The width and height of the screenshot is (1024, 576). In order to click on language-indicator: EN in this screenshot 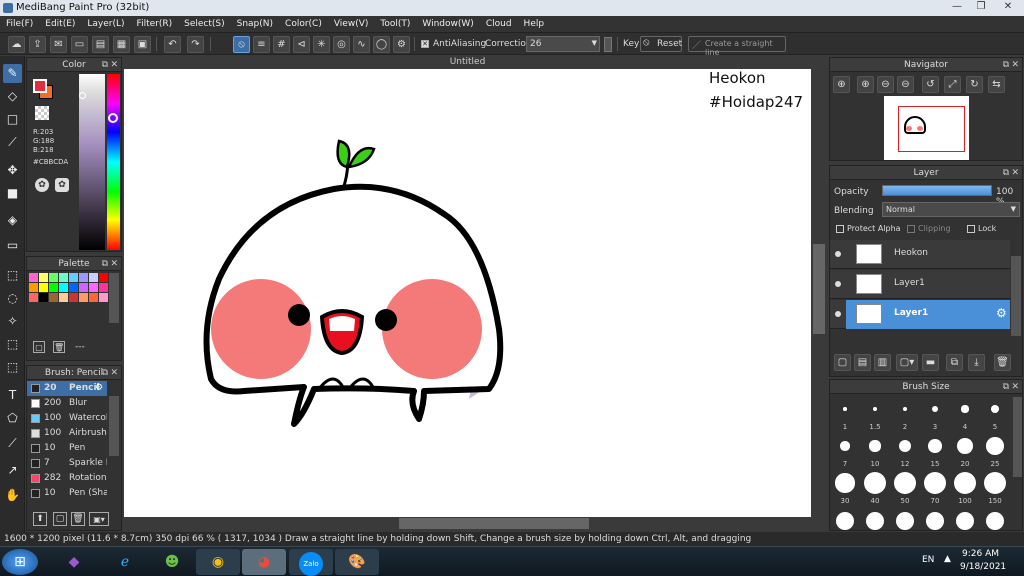, I will do `click(928, 560)`.